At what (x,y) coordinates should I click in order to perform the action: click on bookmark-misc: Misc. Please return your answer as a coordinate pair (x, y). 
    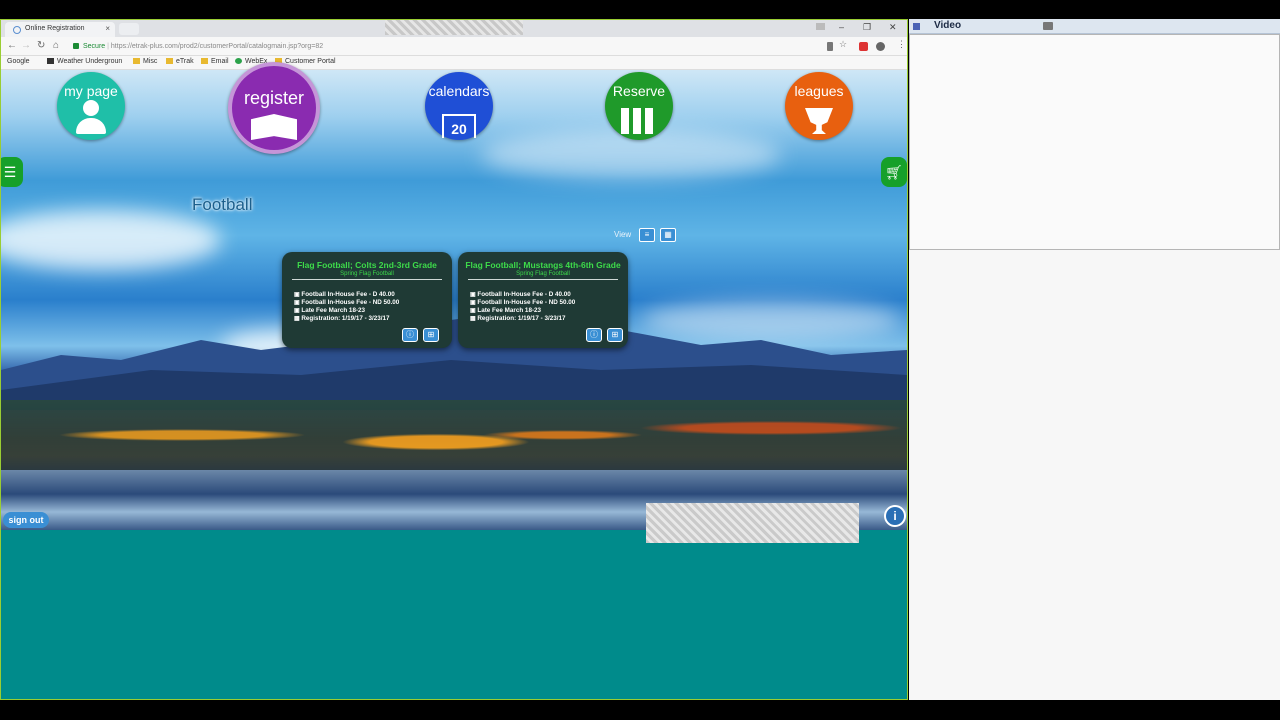
    Looking at the image, I should click on (145, 61).